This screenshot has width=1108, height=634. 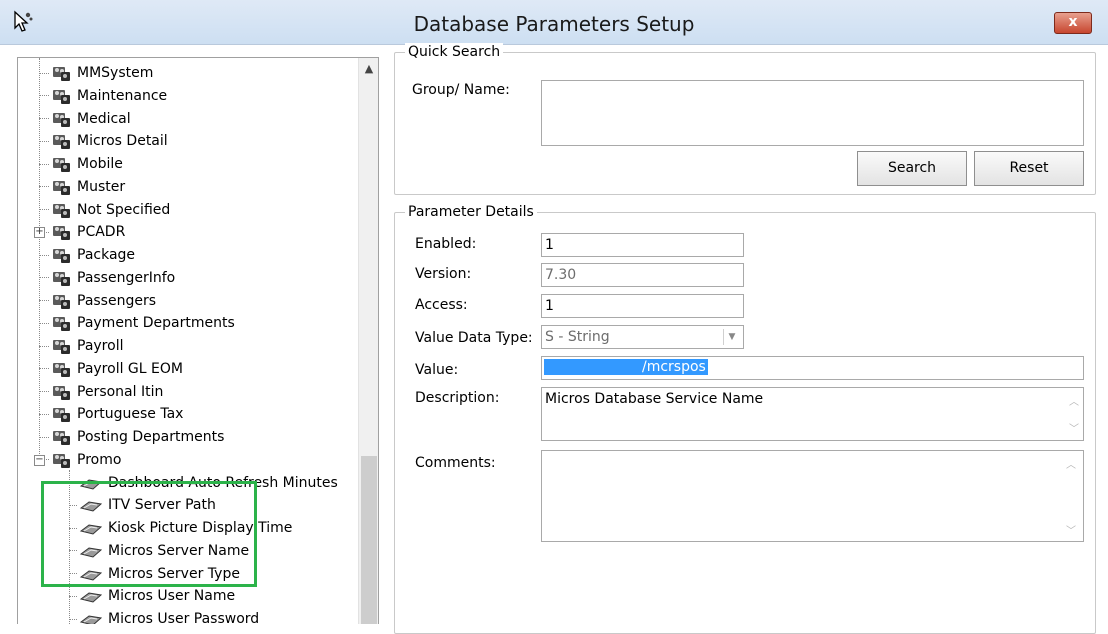 What do you see at coordinates (39, 233) in the screenshot?
I see `expand-plus-icon: +` at bounding box center [39, 233].